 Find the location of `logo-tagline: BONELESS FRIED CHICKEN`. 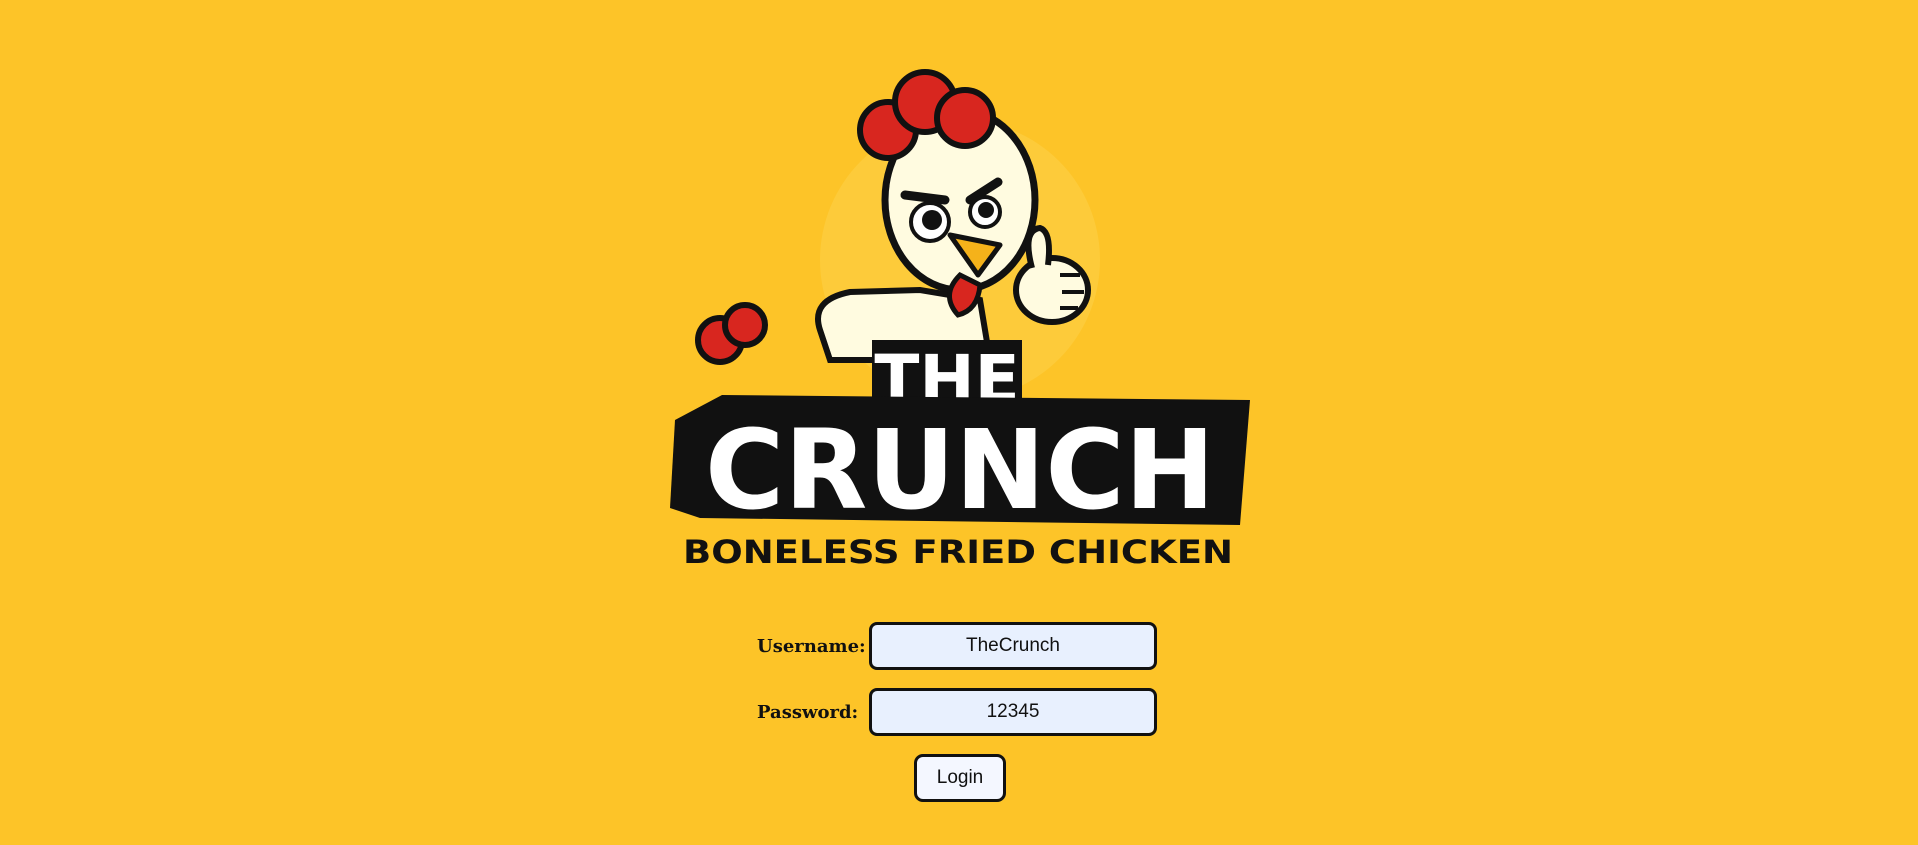

logo-tagline: BONELESS FRIED CHICKEN is located at coordinates (958, 552).